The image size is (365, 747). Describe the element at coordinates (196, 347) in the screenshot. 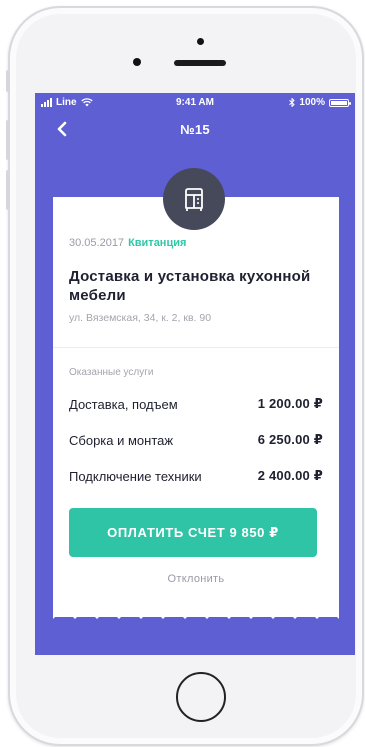

I see `divider` at that location.